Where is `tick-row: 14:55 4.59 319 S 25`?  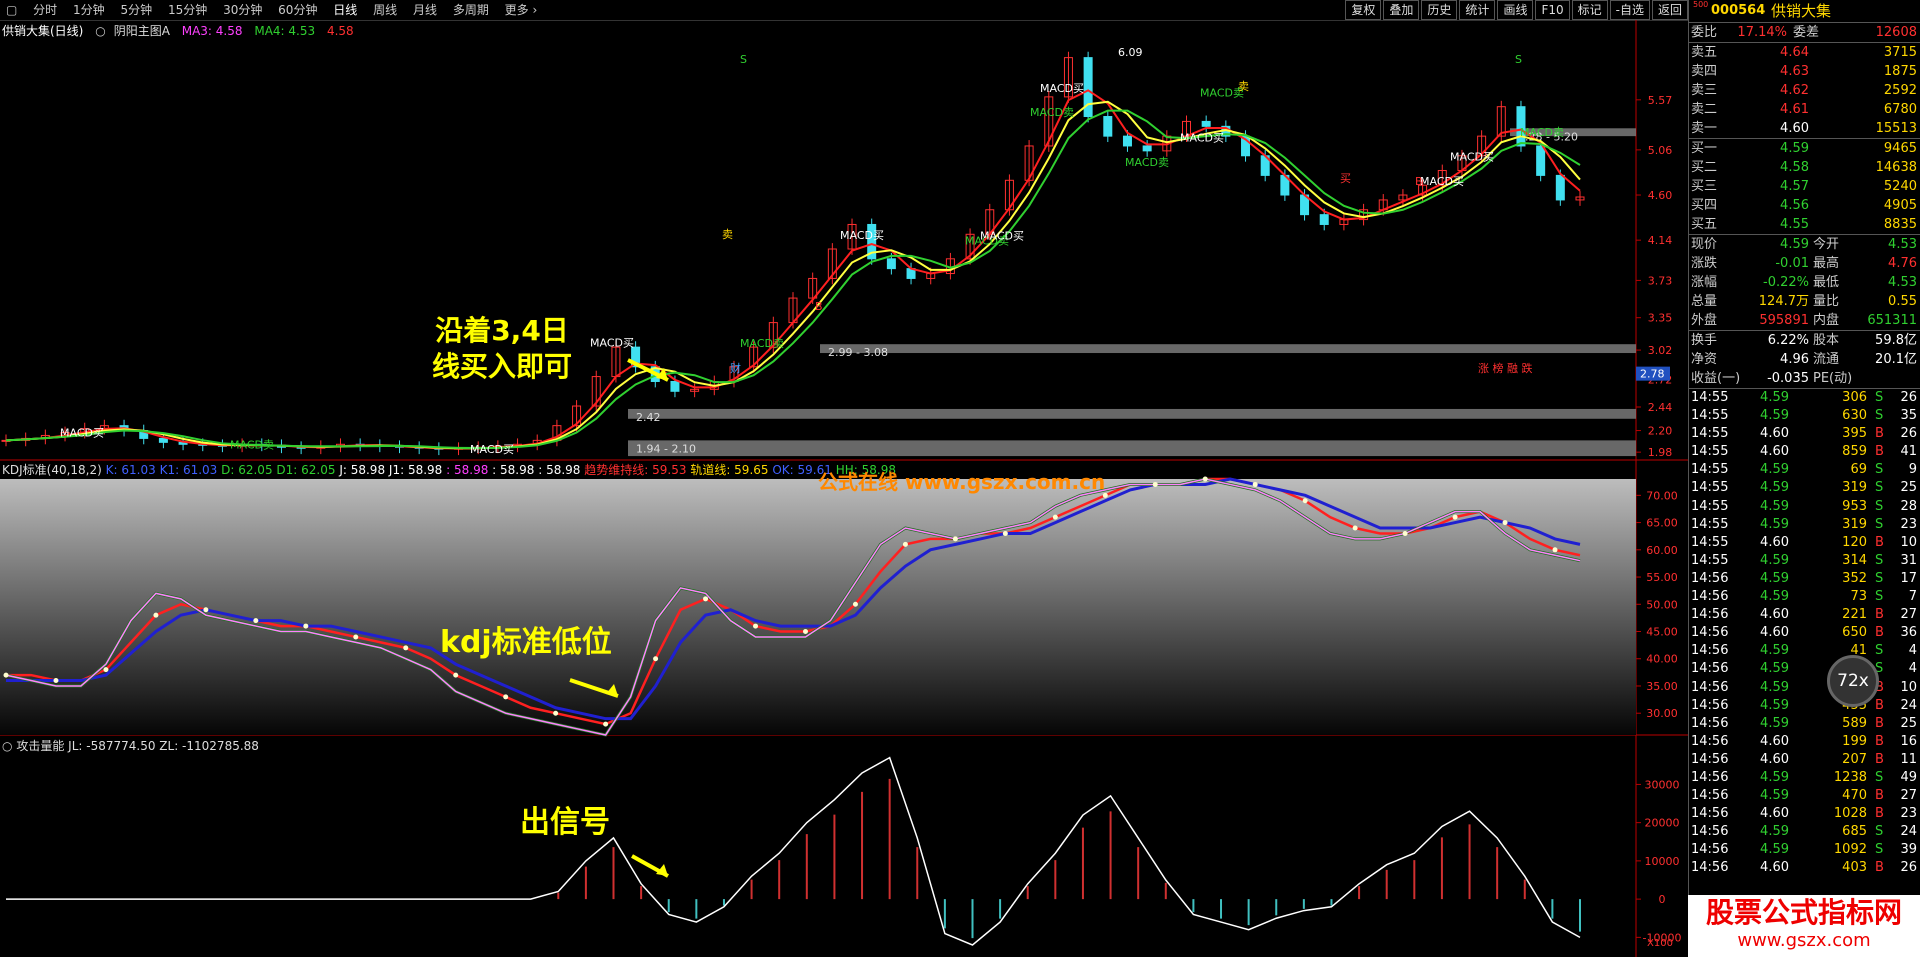
tick-row: 14:55 4.59 319 S 25 is located at coordinates (1804, 488).